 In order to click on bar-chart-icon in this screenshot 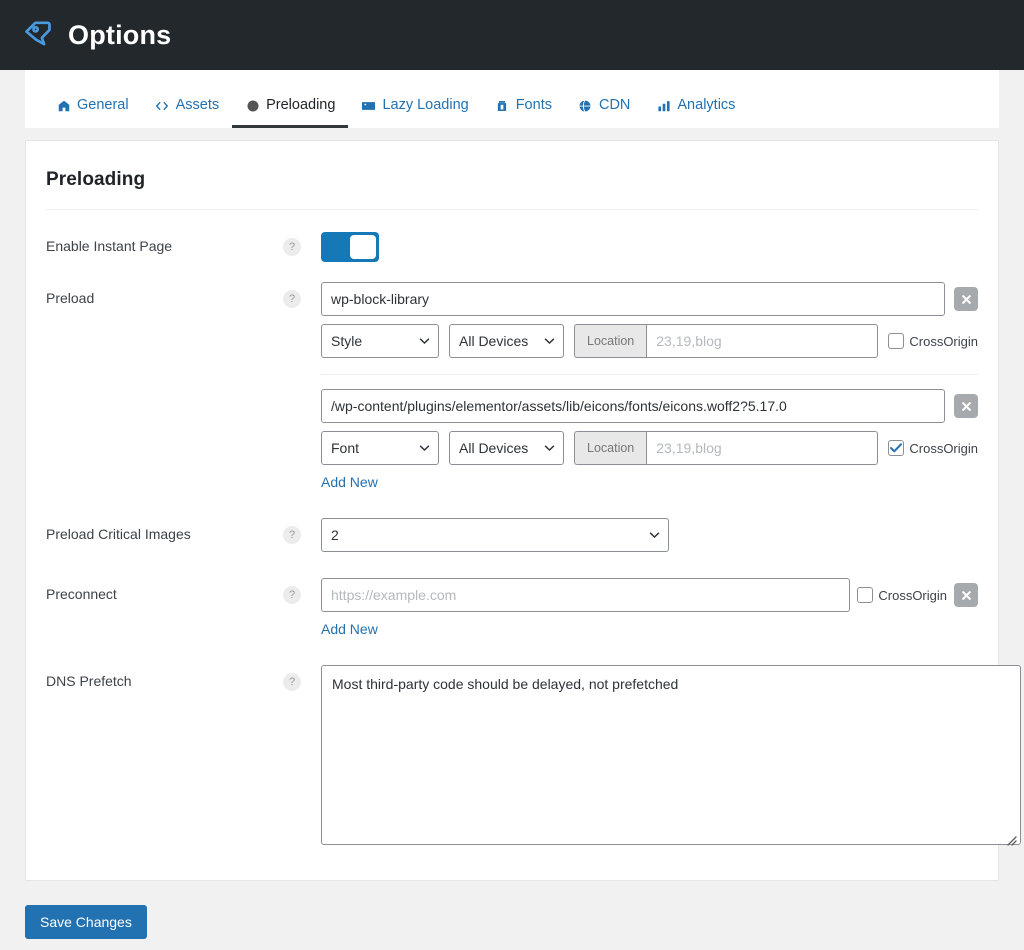, I will do `click(663, 105)`.